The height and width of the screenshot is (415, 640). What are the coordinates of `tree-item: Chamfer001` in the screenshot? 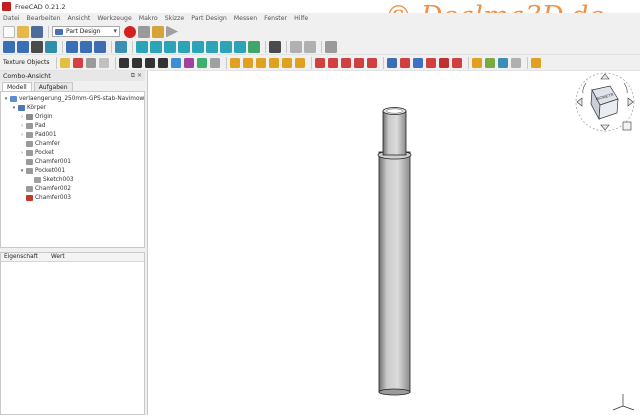 It's located at (45, 161).